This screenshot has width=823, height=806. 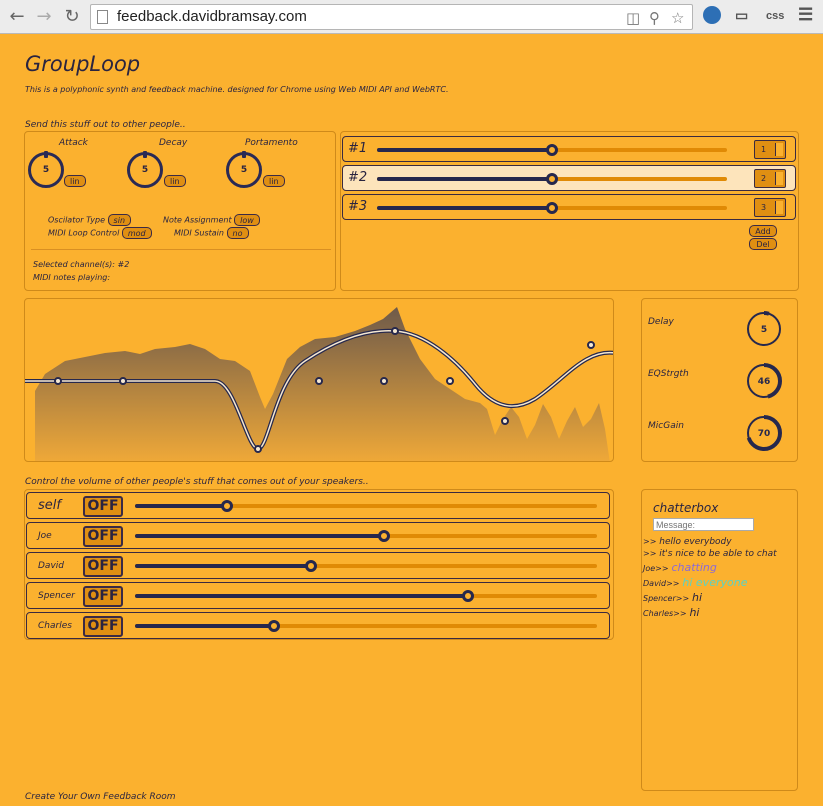 What do you see at coordinates (668, 374) in the screenshot?
I see `effect-label: EQStrgth` at bounding box center [668, 374].